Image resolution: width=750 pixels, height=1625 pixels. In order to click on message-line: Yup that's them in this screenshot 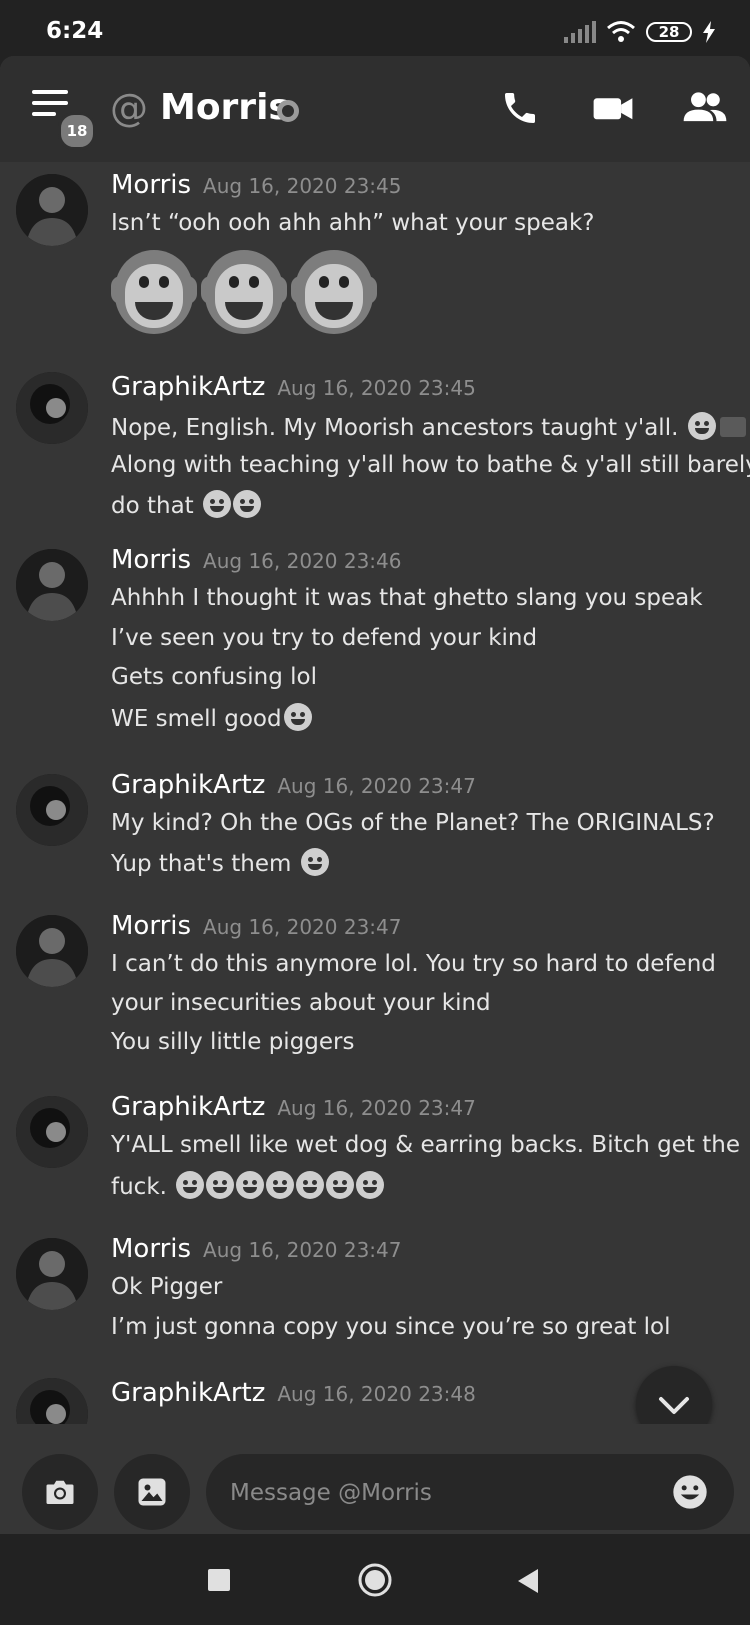, I will do `click(220, 862)`.